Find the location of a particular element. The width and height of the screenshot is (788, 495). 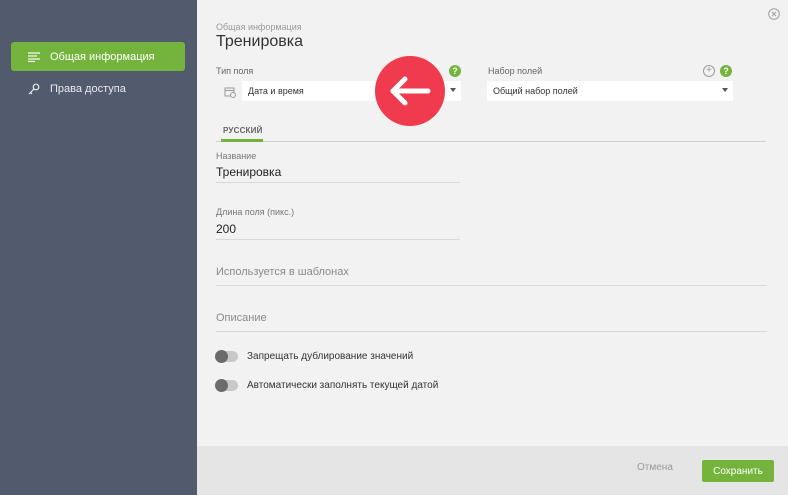

toggle-label: Автоматически заполнять текущей датой is located at coordinates (343, 385).